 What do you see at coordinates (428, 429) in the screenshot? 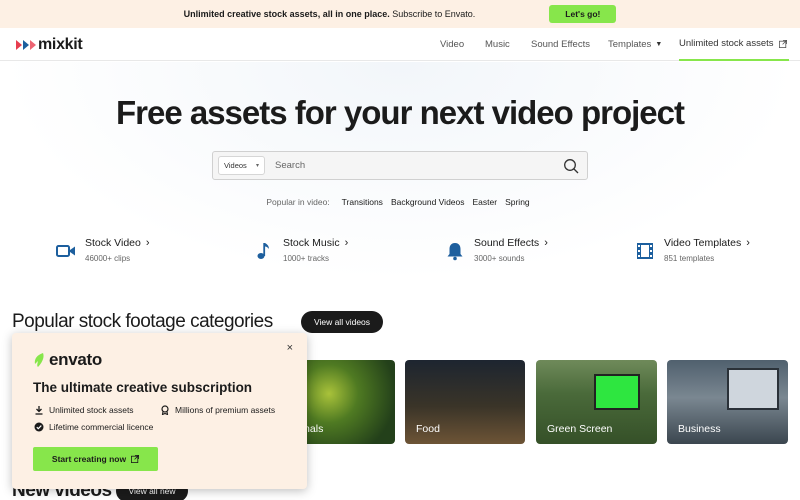
I see `tile-label: Food` at bounding box center [428, 429].